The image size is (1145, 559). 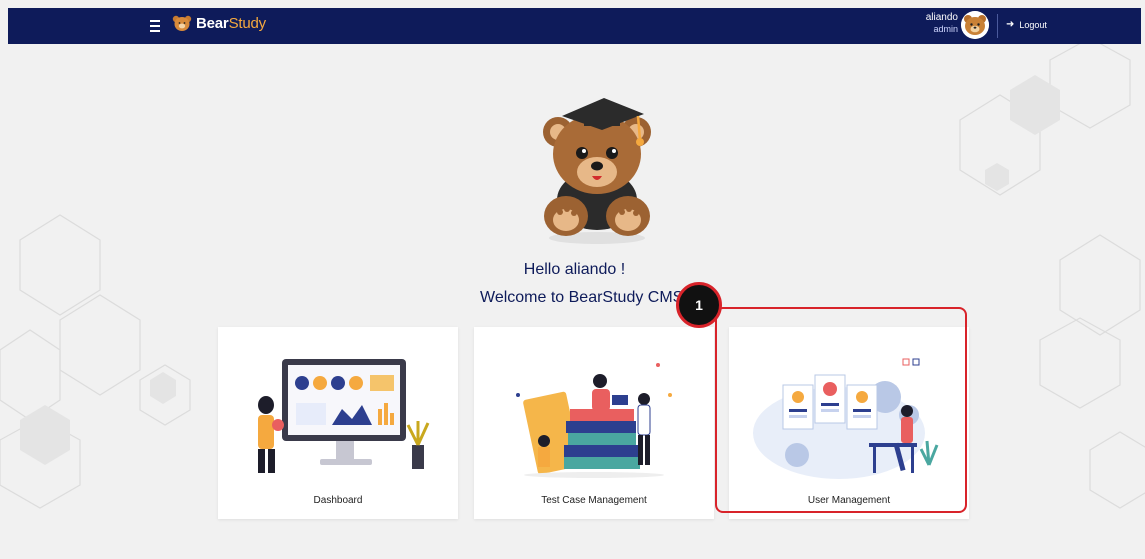 I want to click on hamburger-menu-icon, so click(x=155, y=26).